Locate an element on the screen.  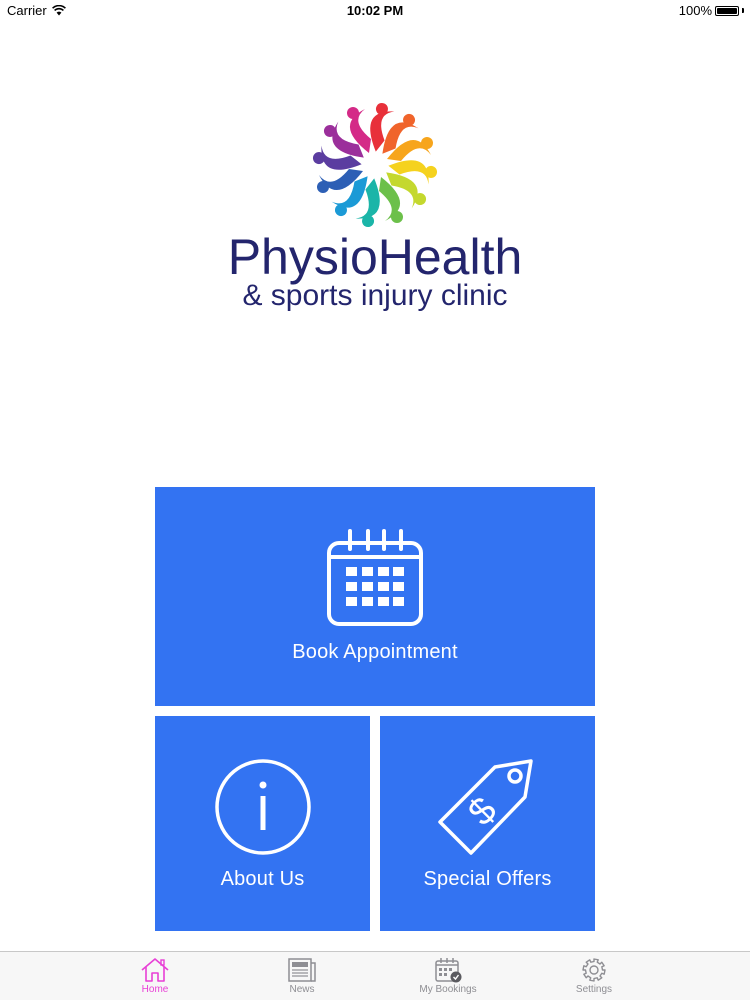
book-appointment-label: Book Appointment is located at coordinates (375, 652).